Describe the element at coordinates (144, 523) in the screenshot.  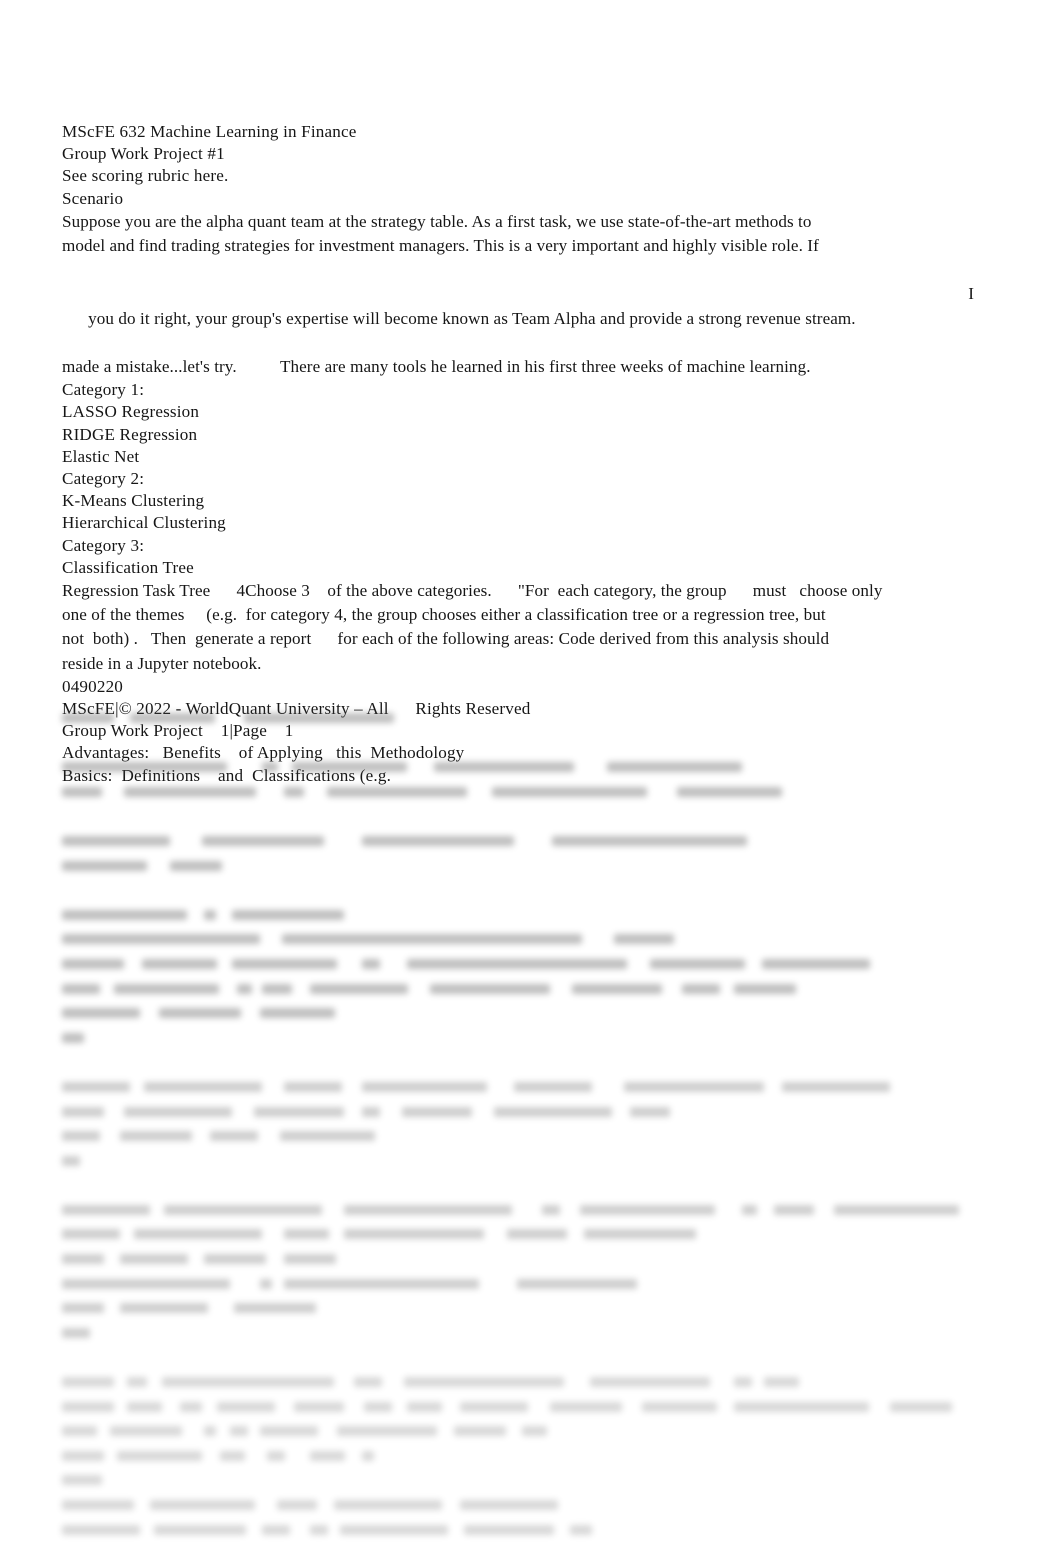
I see `category-item-hierarchical-clustering: Hierarchical Clustering` at that location.